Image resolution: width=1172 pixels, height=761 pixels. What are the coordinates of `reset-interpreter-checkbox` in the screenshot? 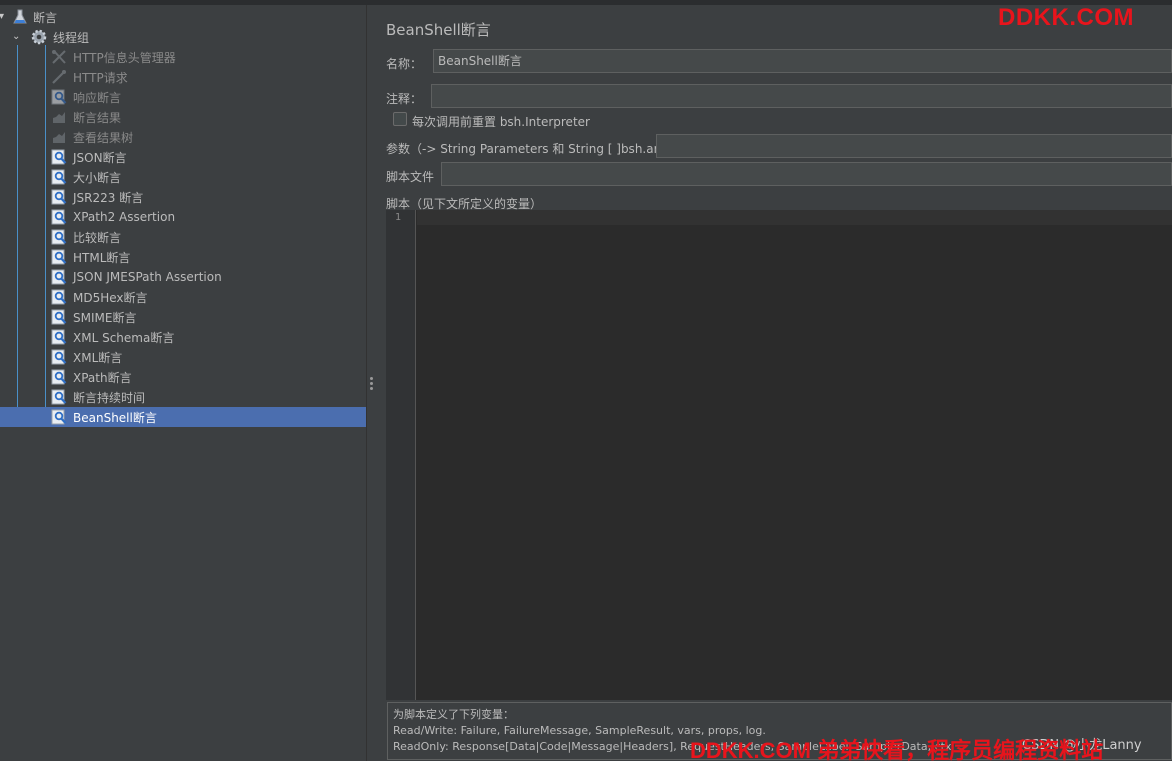 It's located at (400, 119).